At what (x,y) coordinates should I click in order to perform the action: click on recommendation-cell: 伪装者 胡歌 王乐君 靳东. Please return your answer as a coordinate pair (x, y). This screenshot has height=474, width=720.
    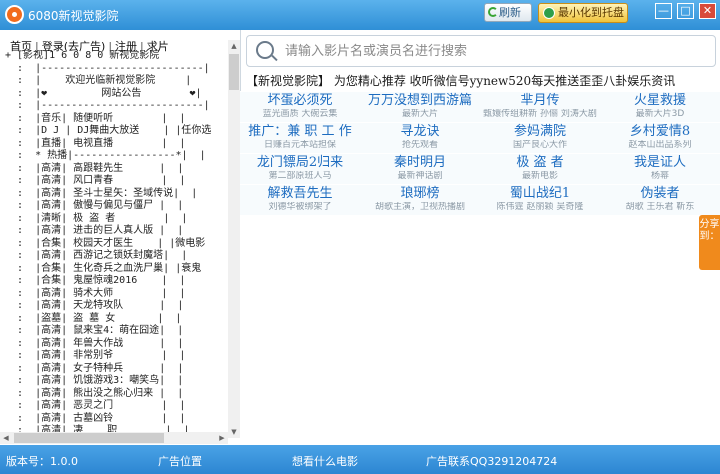
    Looking at the image, I should click on (660, 199).